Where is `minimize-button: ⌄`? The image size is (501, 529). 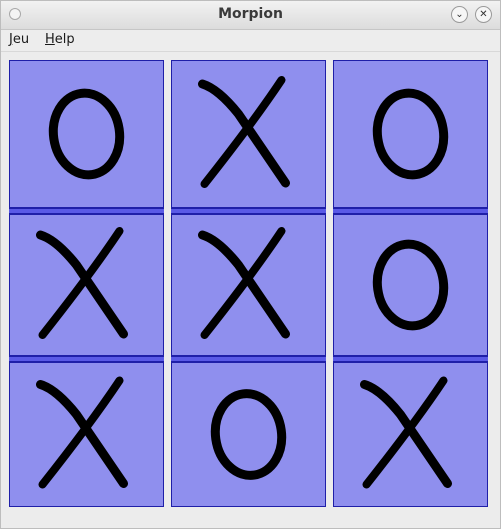
minimize-button: ⌄ is located at coordinates (459, 14).